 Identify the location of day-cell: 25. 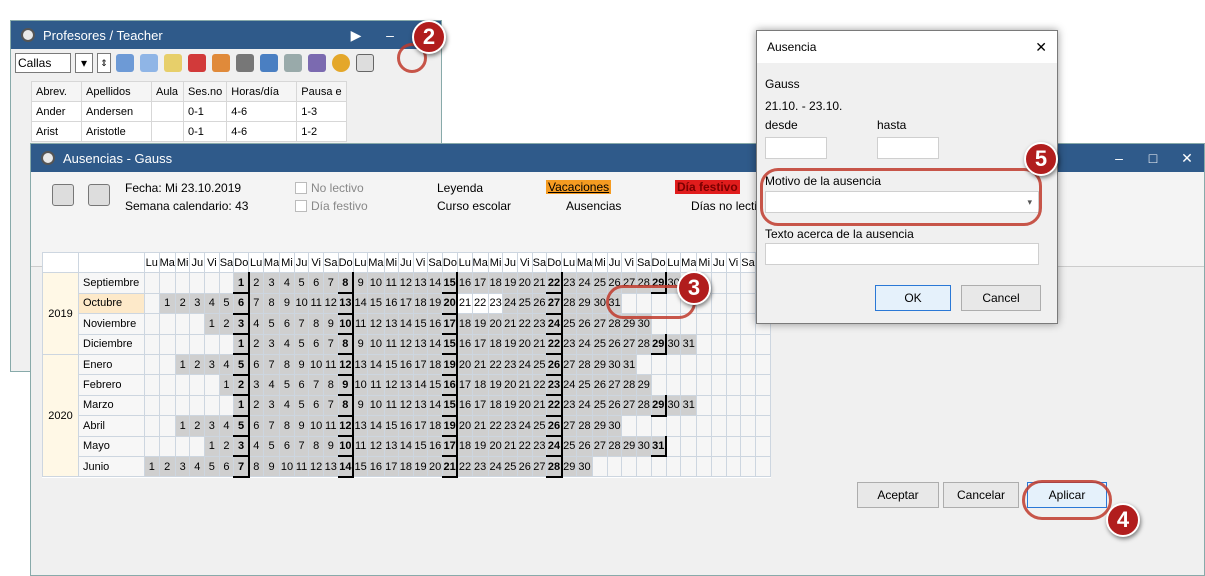
(510, 466).